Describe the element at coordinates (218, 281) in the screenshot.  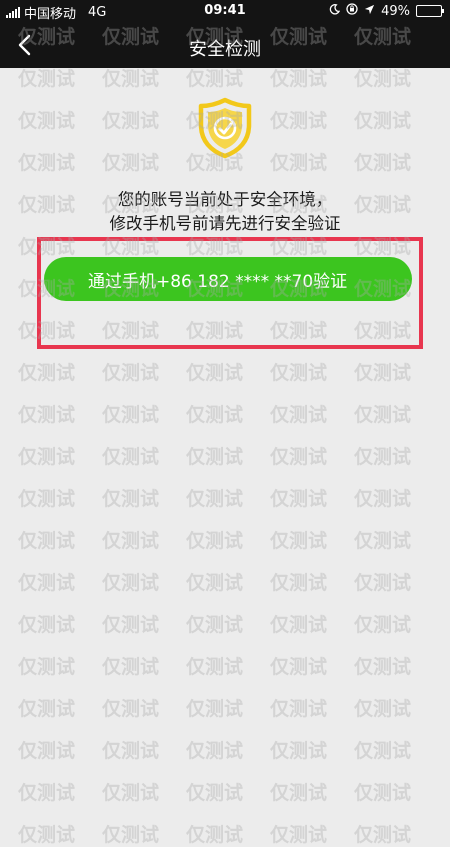
I see `verify-button-label: 通过手机+86 182 **** **70验证` at that location.